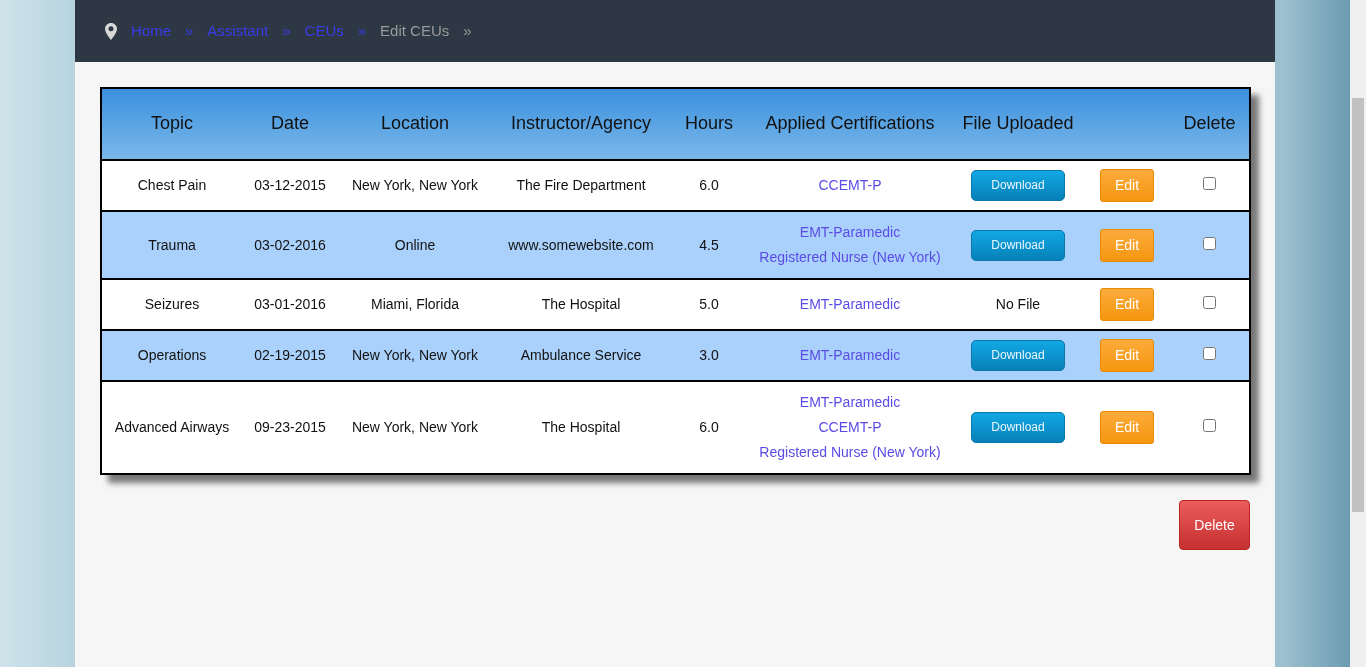 The image size is (1366, 667). I want to click on table-cell-text: The Fire Department, so click(581, 185).